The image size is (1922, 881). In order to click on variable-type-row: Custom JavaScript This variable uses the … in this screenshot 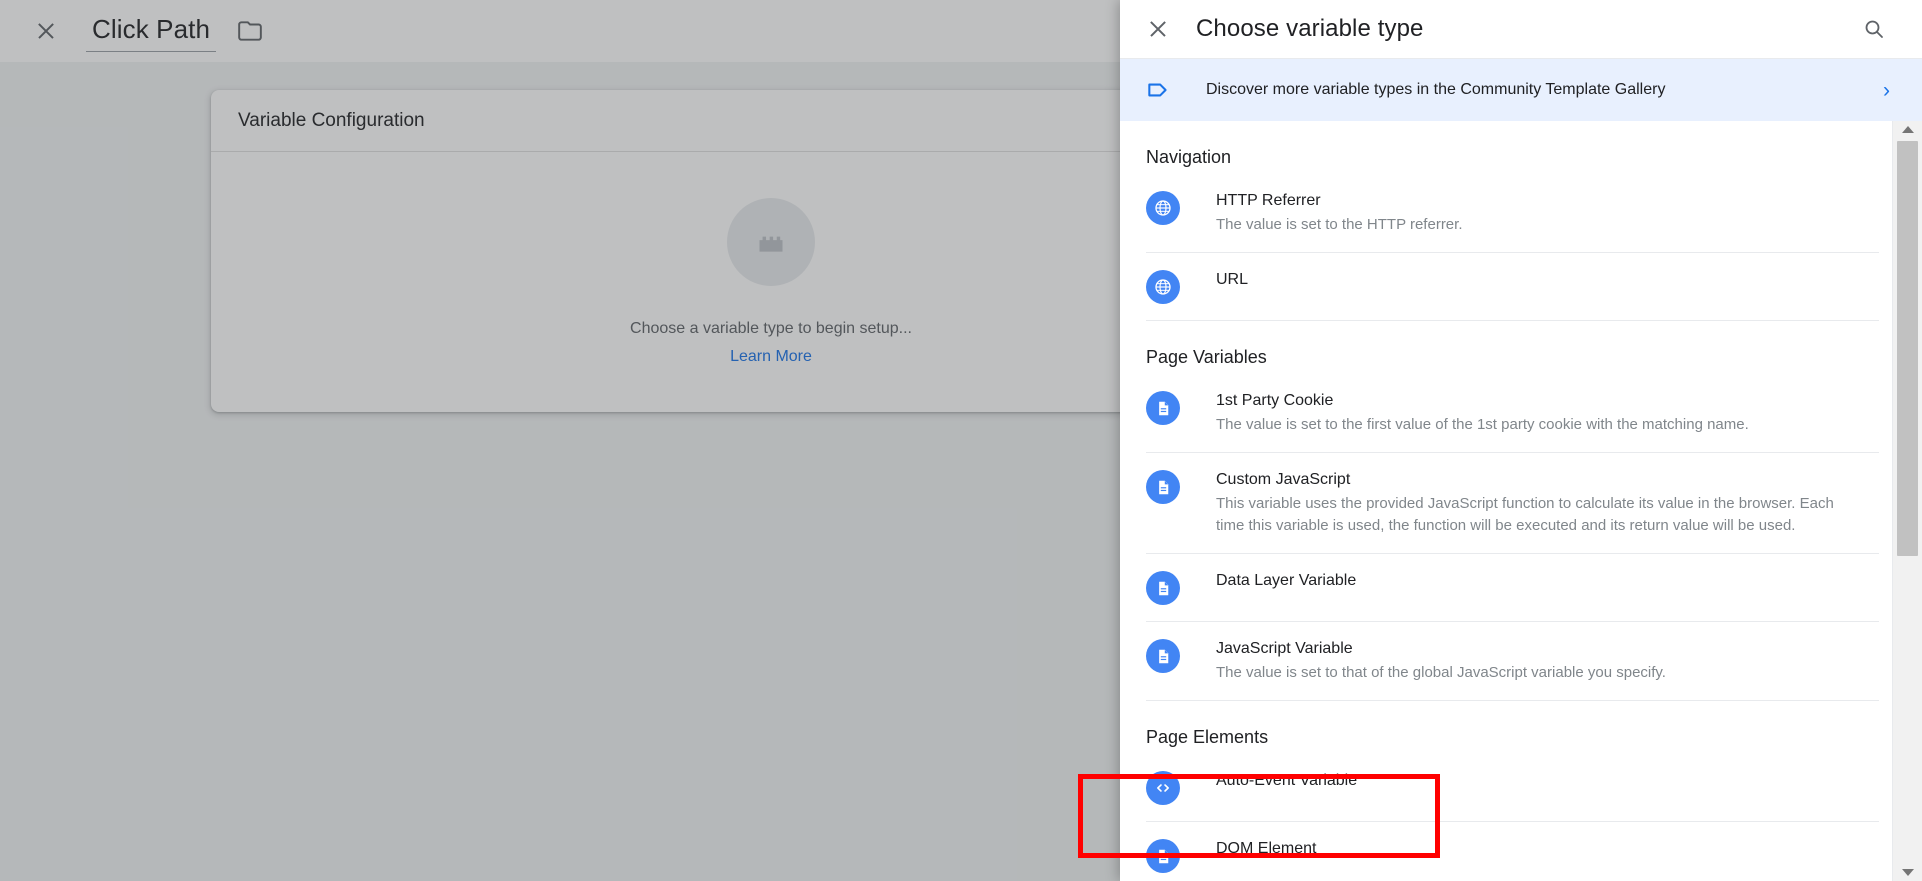, I will do `click(1512, 503)`.